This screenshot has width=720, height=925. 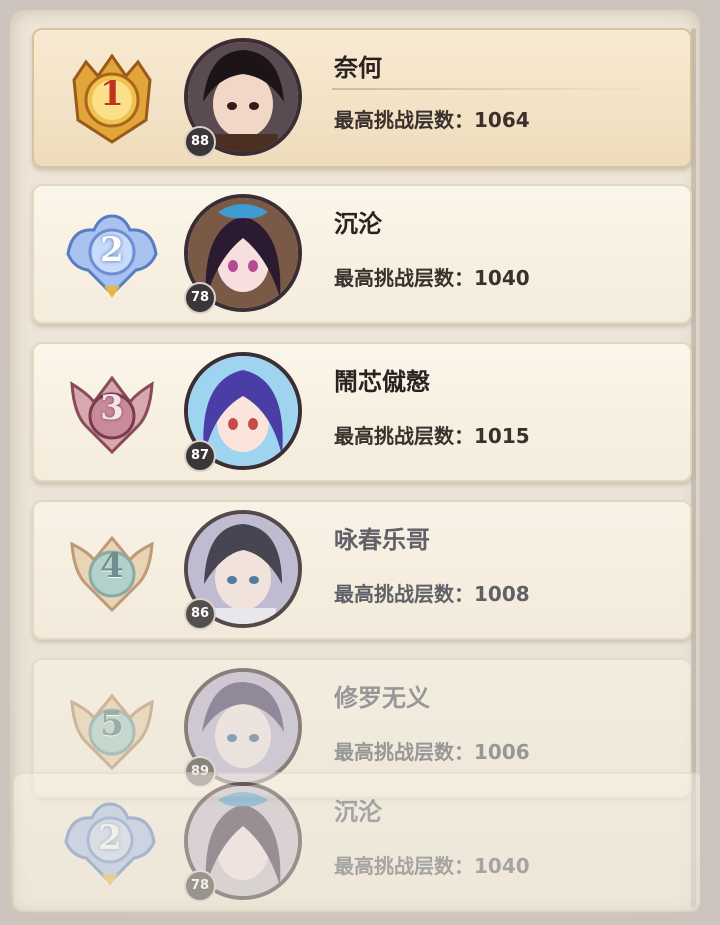 I want to click on leaderboard-row: 3 87 鬧芯僦慤 最高挑战层数：1015, so click(x=362, y=412).